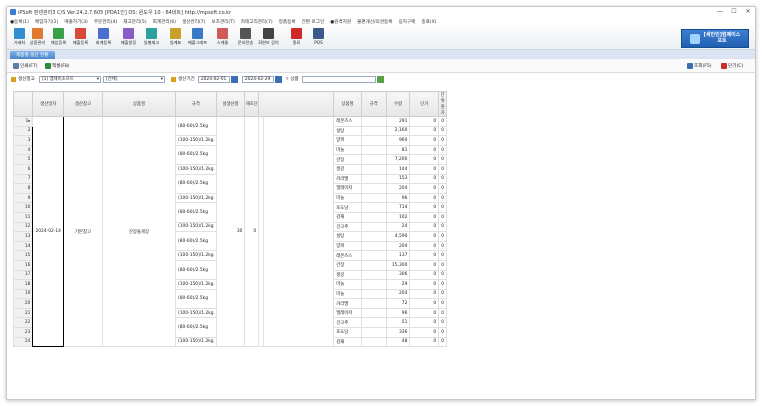 The image size is (762, 406). What do you see at coordinates (398, 104) in the screenshot?
I see `column-header: 수량` at bounding box center [398, 104].